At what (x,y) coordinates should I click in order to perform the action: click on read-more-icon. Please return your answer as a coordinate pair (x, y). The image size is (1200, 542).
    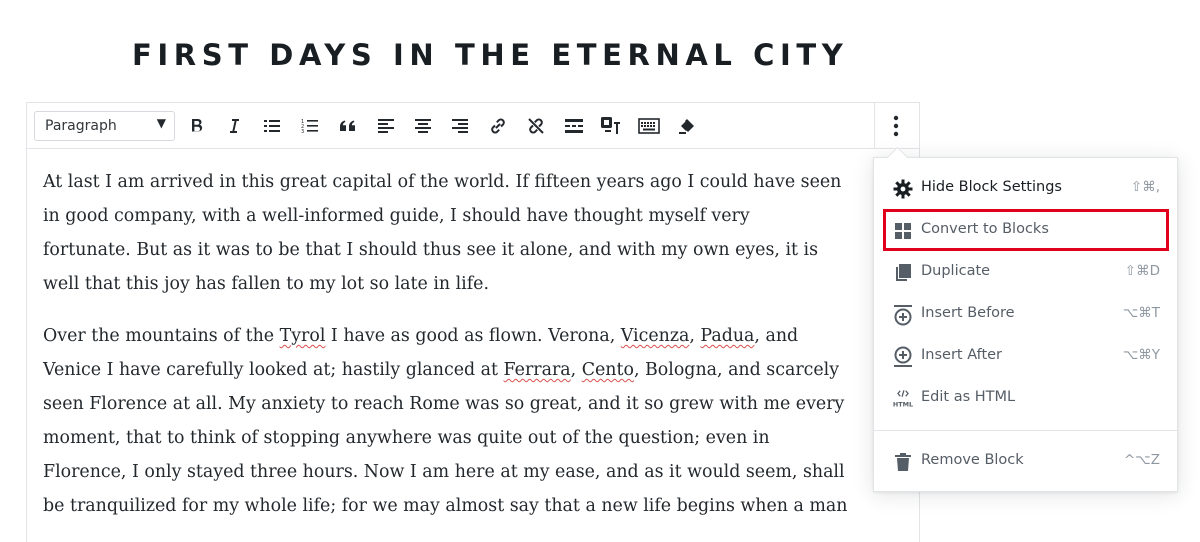
    Looking at the image, I should click on (574, 126).